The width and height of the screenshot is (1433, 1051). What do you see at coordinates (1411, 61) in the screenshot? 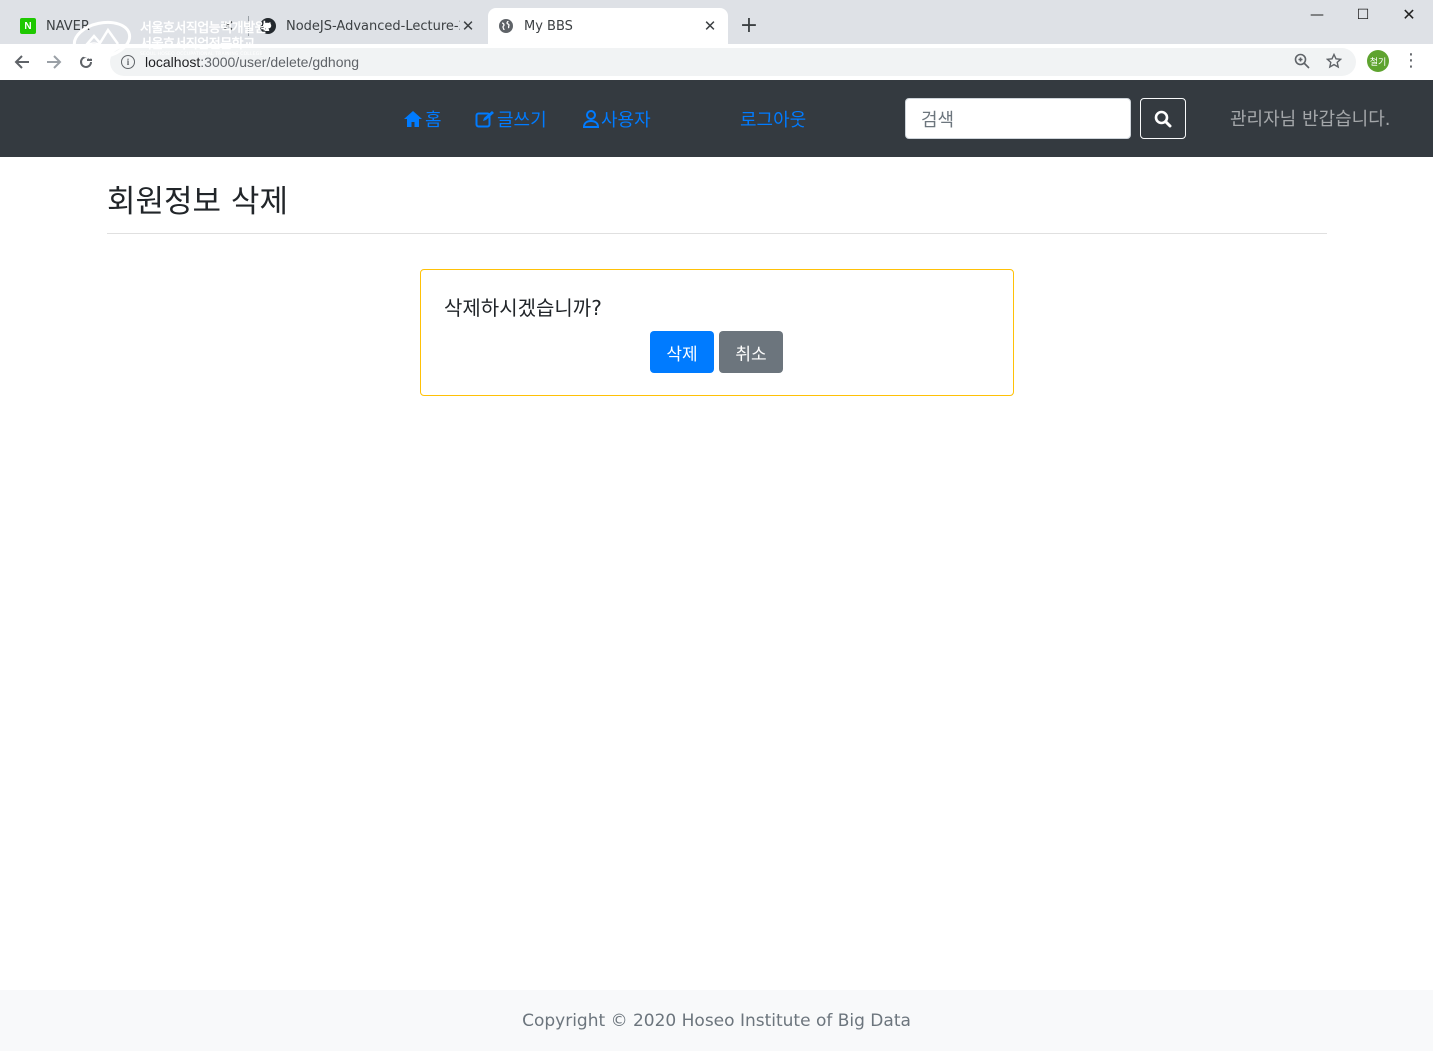
I see `browser-menu-icon: ⋮` at bounding box center [1411, 61].